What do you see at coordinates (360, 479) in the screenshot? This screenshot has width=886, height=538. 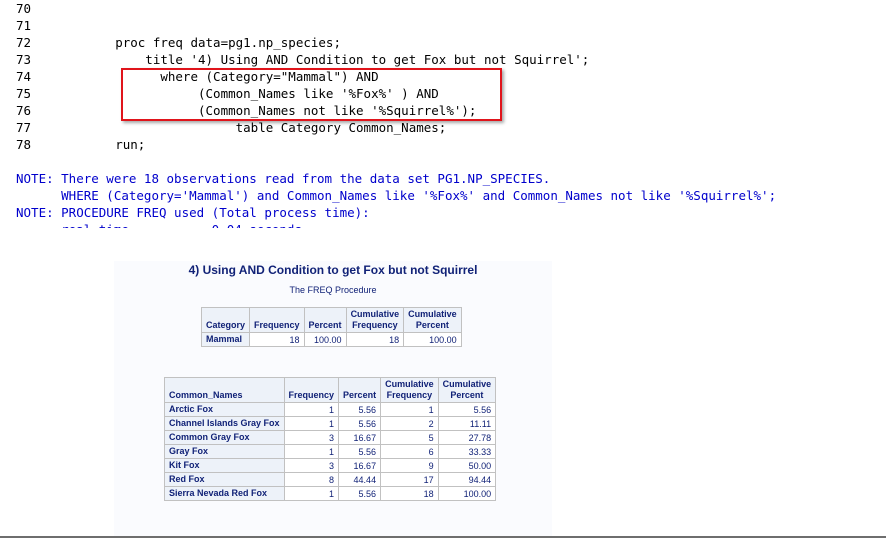 I see `table-cell: 44.44` at bounding box center [360, 479].